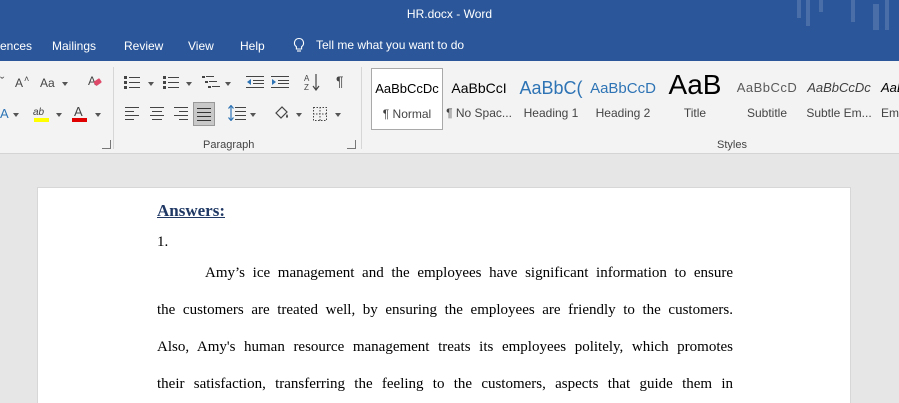  I want to click on window-title: HR.docx - Word, so click(449, 14).